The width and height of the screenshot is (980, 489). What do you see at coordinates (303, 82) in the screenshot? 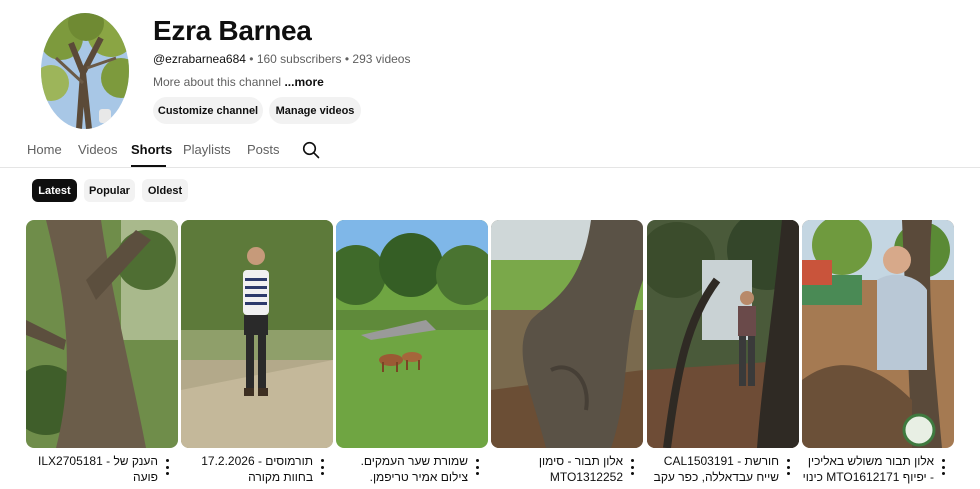
I see `more-link: ...more` at bounding box center [303, 82].